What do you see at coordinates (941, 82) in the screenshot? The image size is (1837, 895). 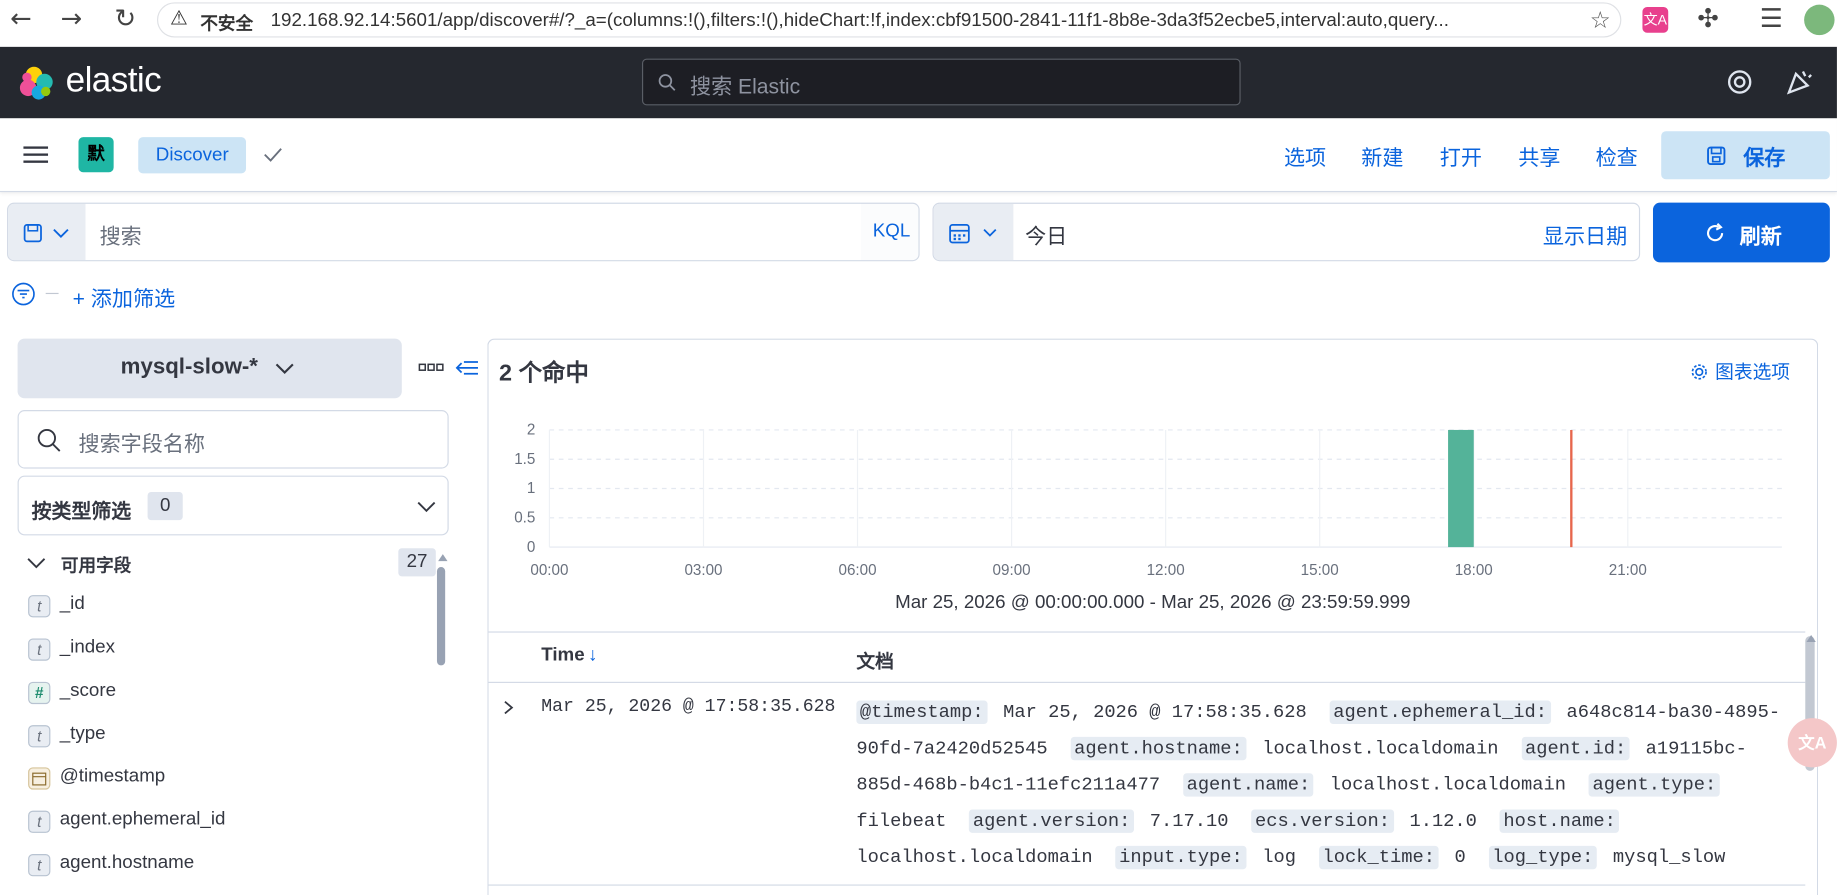 I see `global-search-input: 搜索 Elastic` at bounding box center [941, 82].